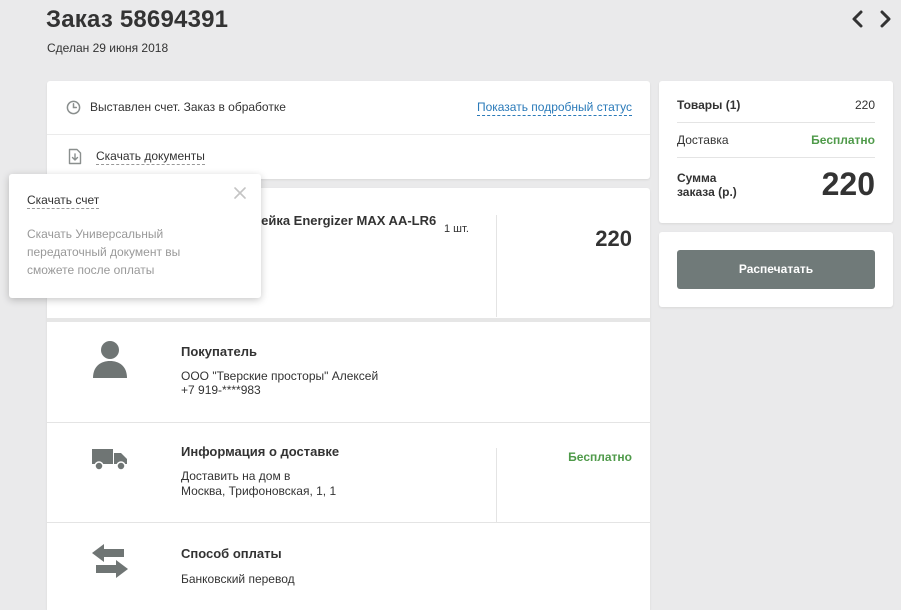  Describe the element at coordinates (108, 48) in the screenshot. I see `order-date: Сделан 29 июня 2018` at that location.